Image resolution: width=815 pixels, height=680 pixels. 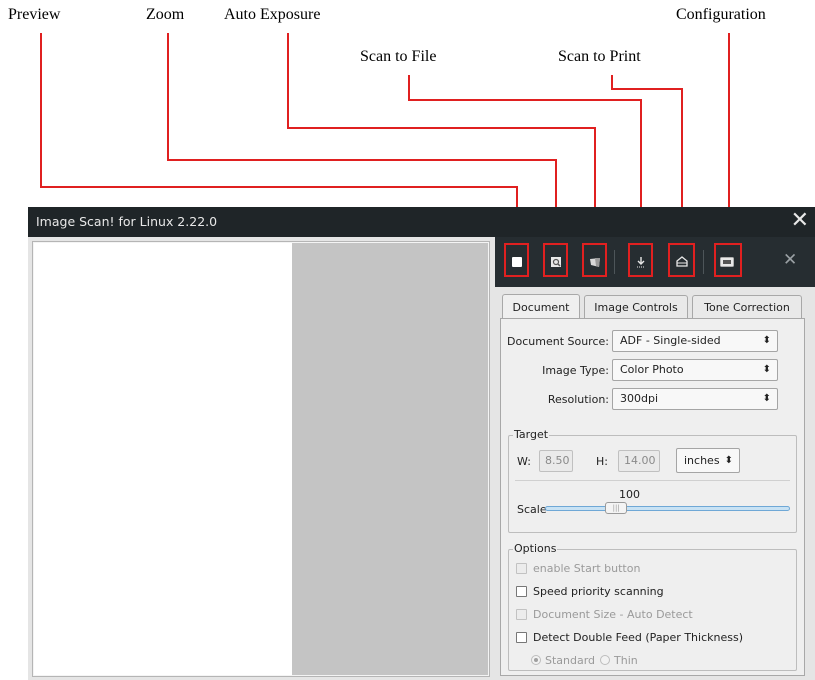 I want to click on zoom-highlight, so click(x=555, y=260).